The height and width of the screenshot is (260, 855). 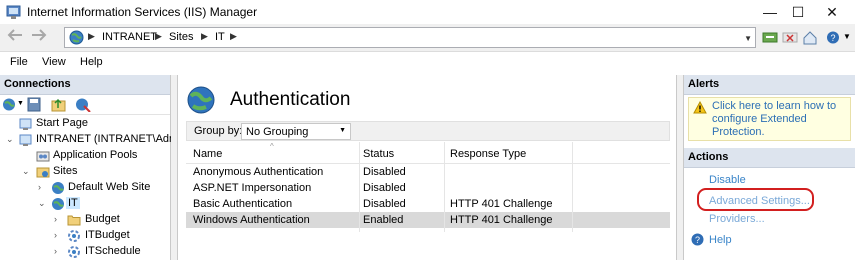 What do you see at coordinates (73, 203) in the screenshot?
I see `tree-item-label: IT` at bounding box center [73, 203].